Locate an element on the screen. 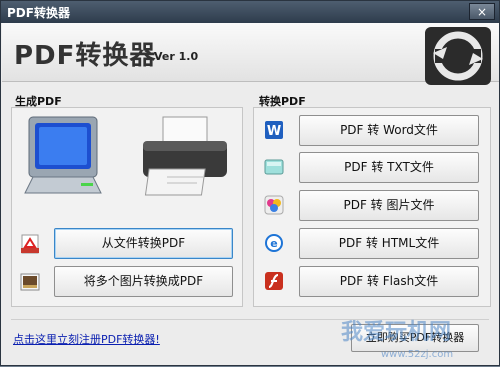 The height and width of the screenshot is (367, 500). html-icon: e is located at coordinates (274, 243).